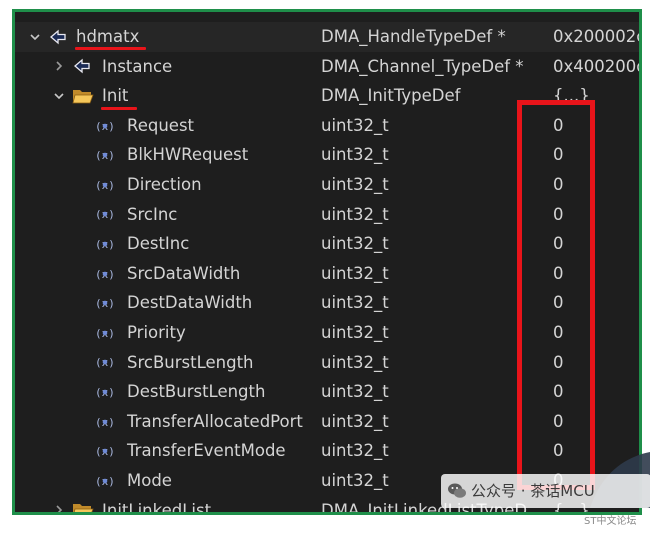  What do you see at coordinates (188, 155) in the screenshot?
I see `variable-name: BlkHWRequest` at bounding box center [188, 155].